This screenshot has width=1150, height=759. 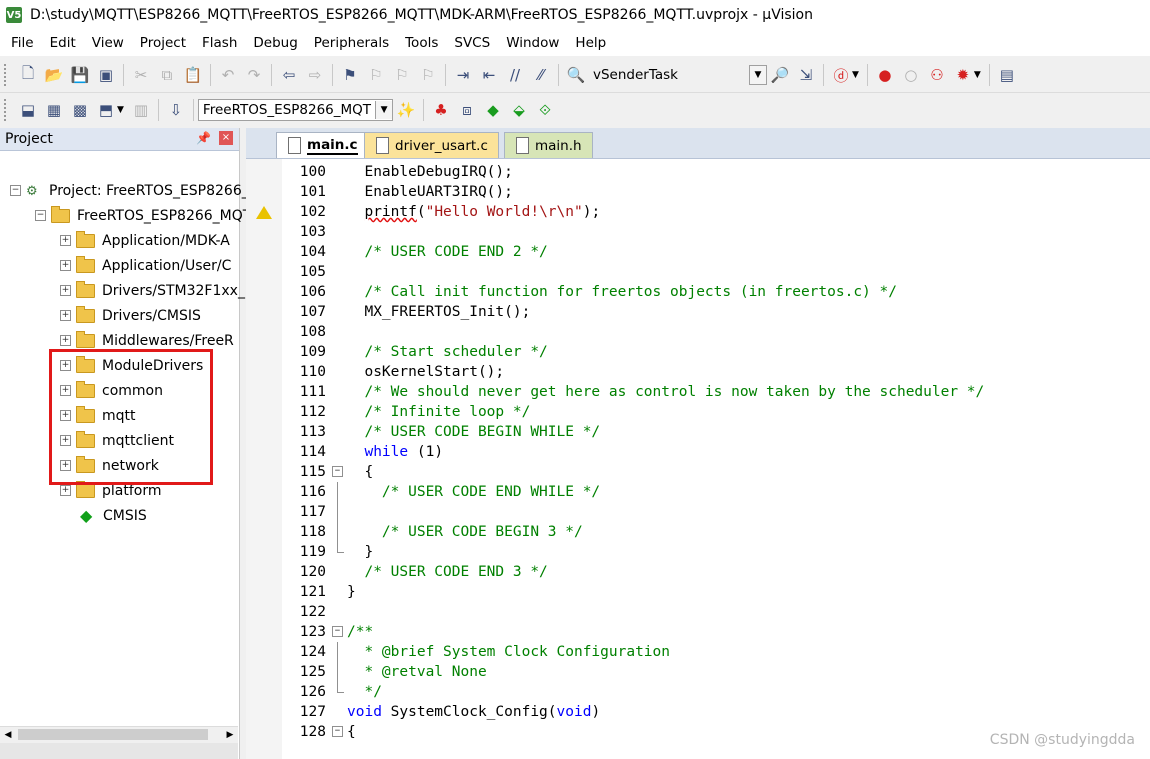 I want to click on find-combo-arrow-icon: ▼, so click(x=758, y=75).